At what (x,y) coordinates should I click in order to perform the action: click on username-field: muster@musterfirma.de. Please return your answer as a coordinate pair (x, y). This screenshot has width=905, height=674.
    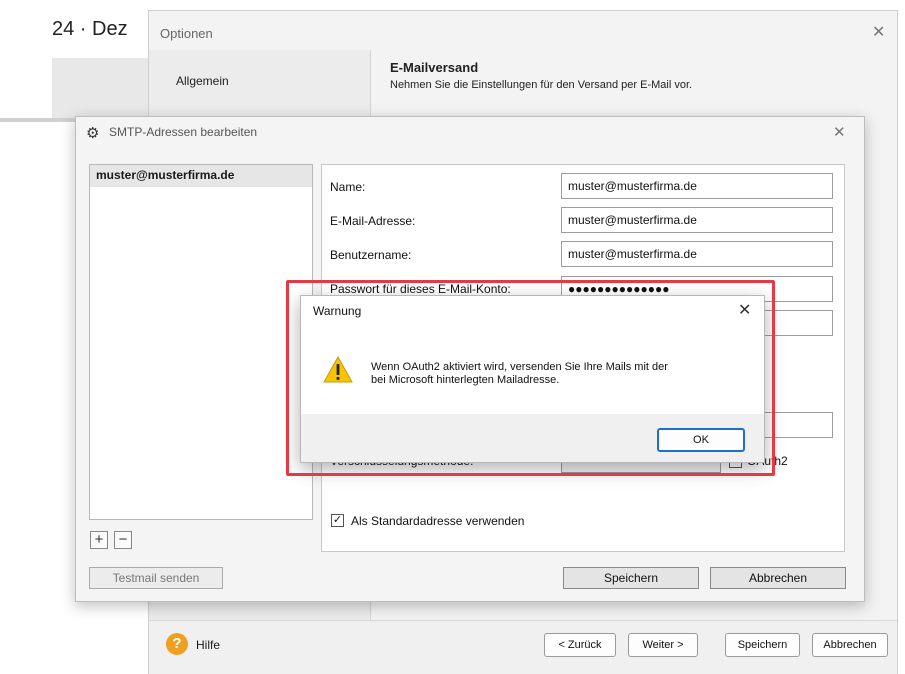
    Looking at the image, I should click on (697, 254).